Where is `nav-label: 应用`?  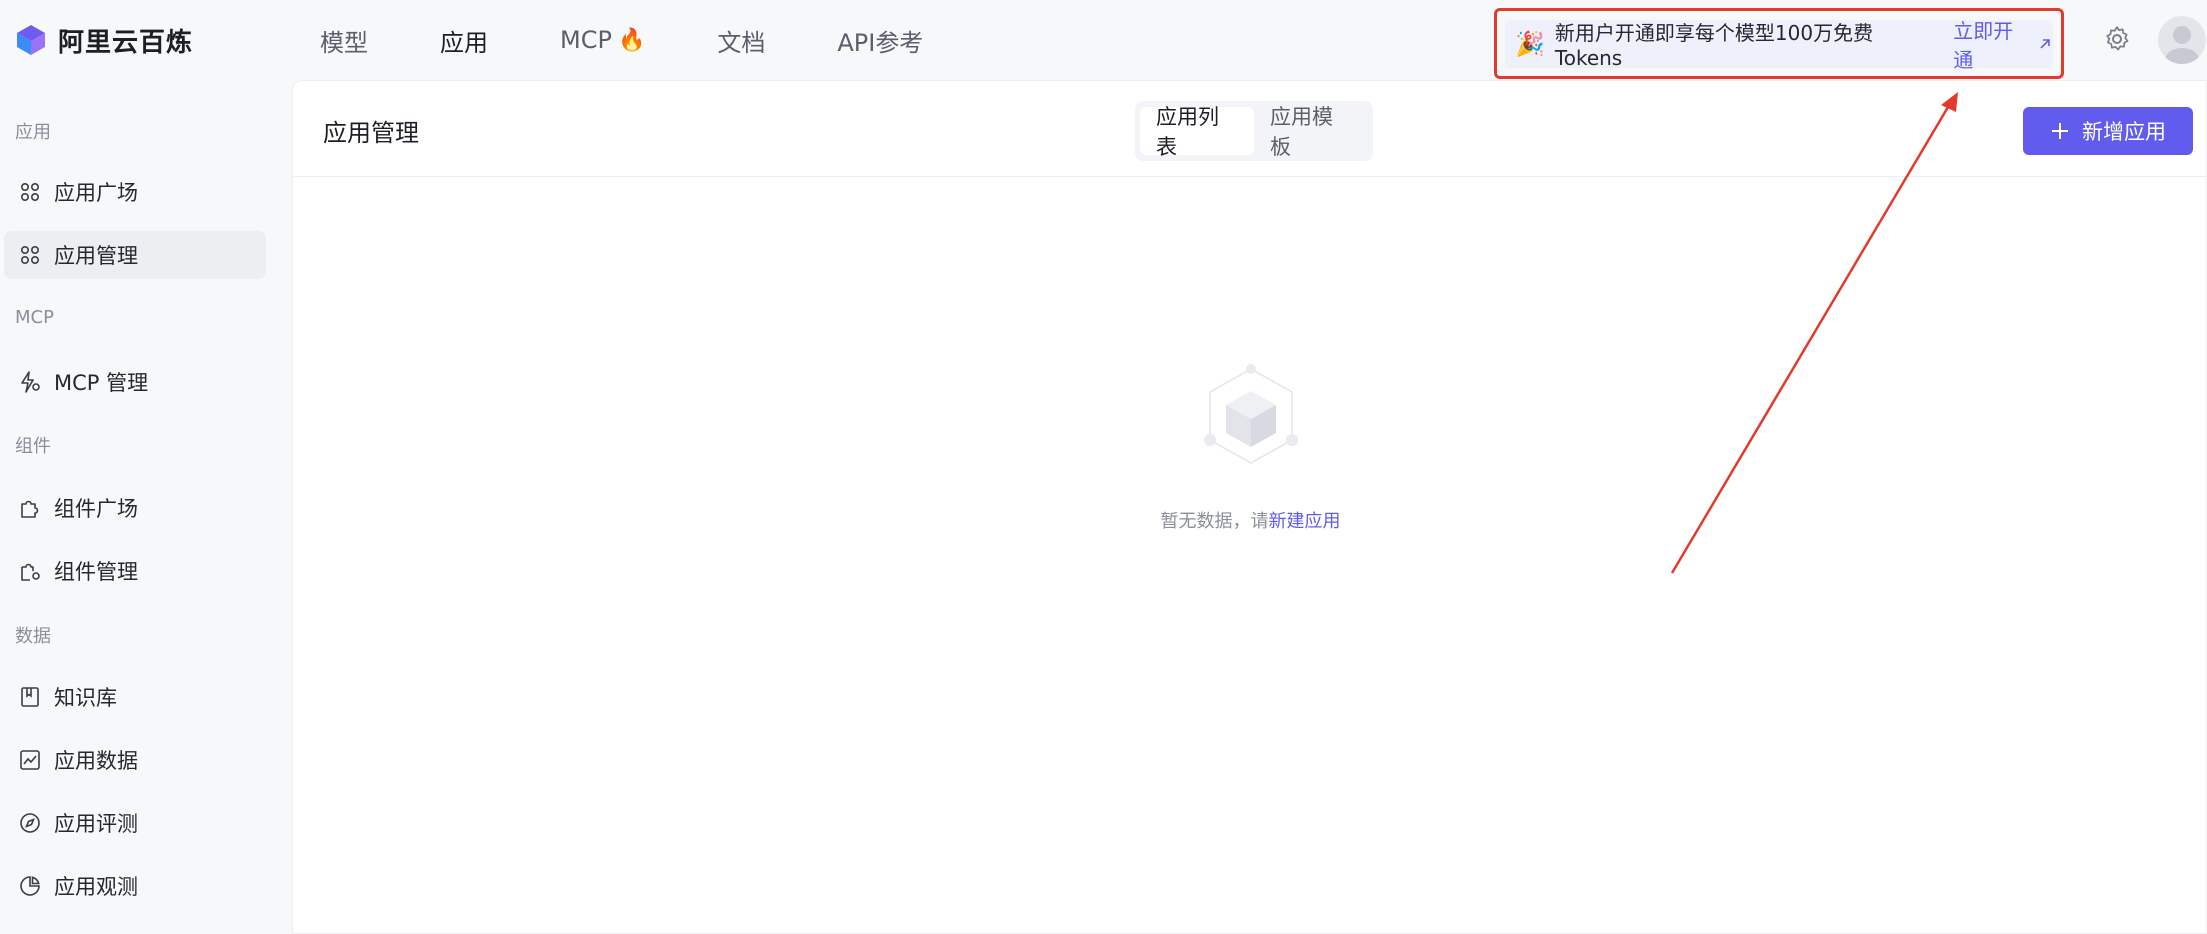
nav-label: 应用 is located at coordinates (464, 42).